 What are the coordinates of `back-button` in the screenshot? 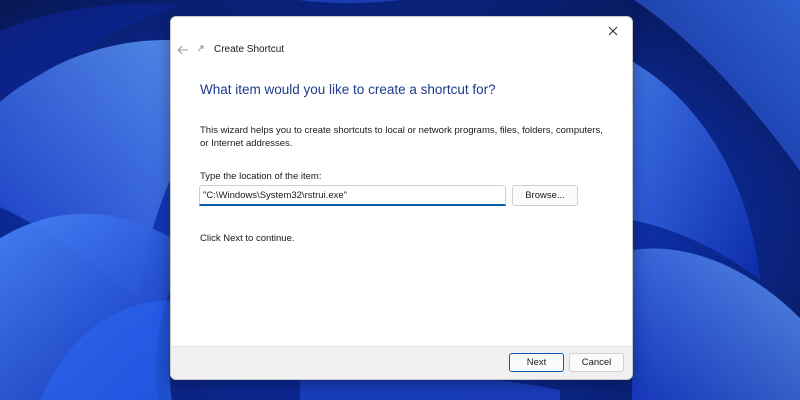 It's located at (183, 50).